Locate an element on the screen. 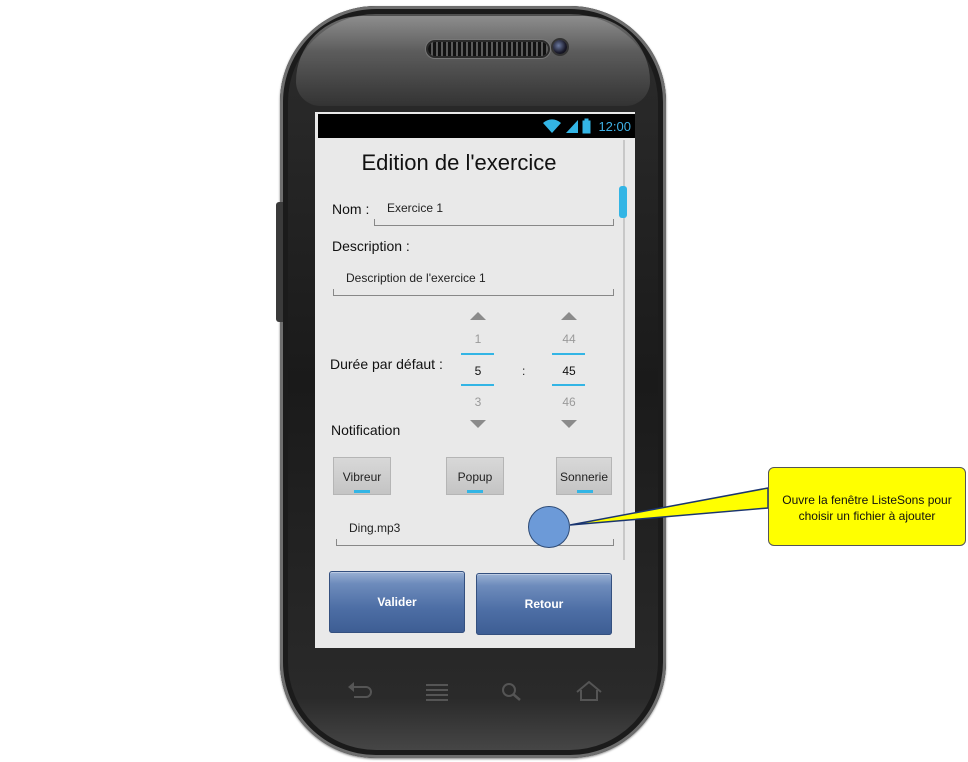 Image resolution: width=968 pixels, height=762 pixels. seconds-prev-value: 44 is located at coordinates (569, 339).